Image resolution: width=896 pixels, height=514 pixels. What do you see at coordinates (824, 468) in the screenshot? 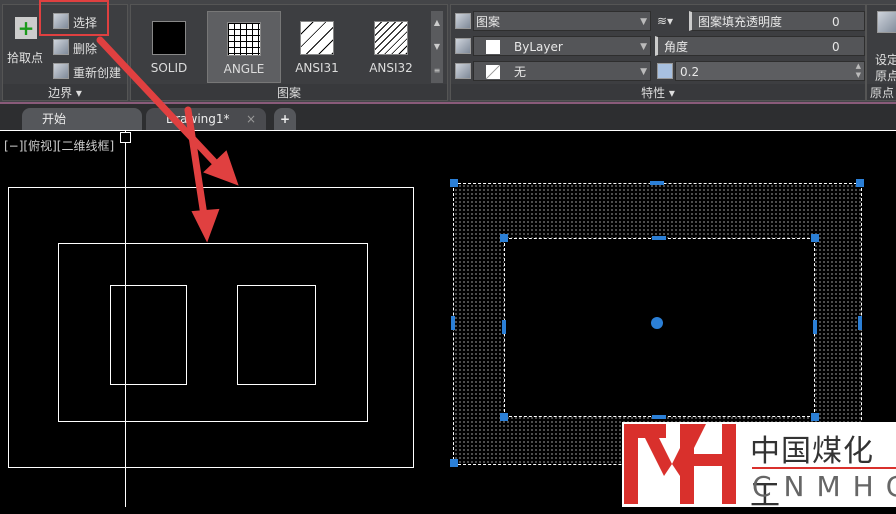
I see `watermark-divider` at bounding box center [824, 468].